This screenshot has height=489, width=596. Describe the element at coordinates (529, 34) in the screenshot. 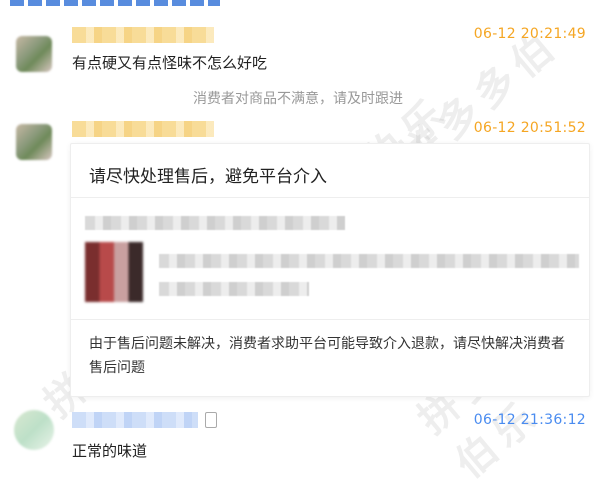

I see `message-timestamp: 06-12 20:21:49` at that location.